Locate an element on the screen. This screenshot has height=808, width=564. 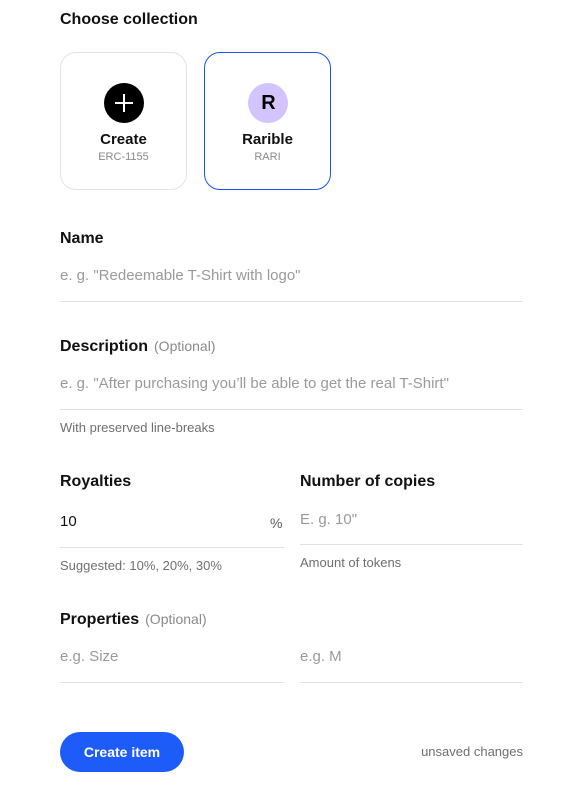
description-hint: With preserved line-breaks is located at coordinates (137, 427).